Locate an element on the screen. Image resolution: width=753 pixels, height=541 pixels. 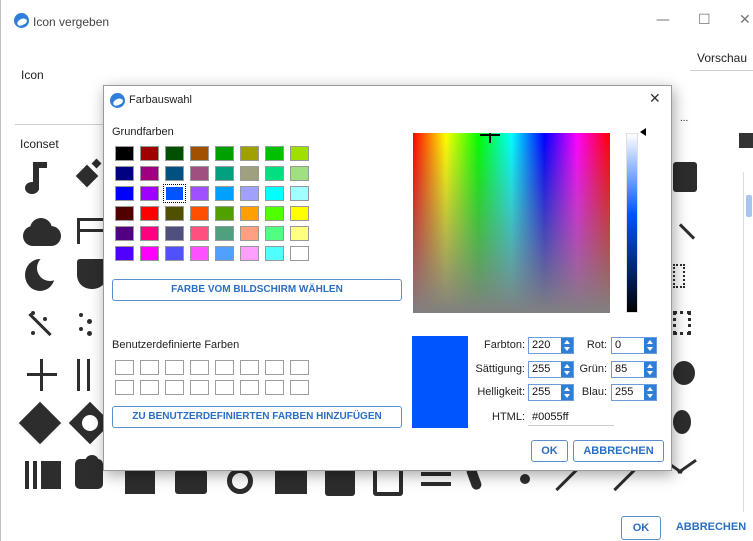
icon-list-scrollbar is located at coordinates (748, 342).